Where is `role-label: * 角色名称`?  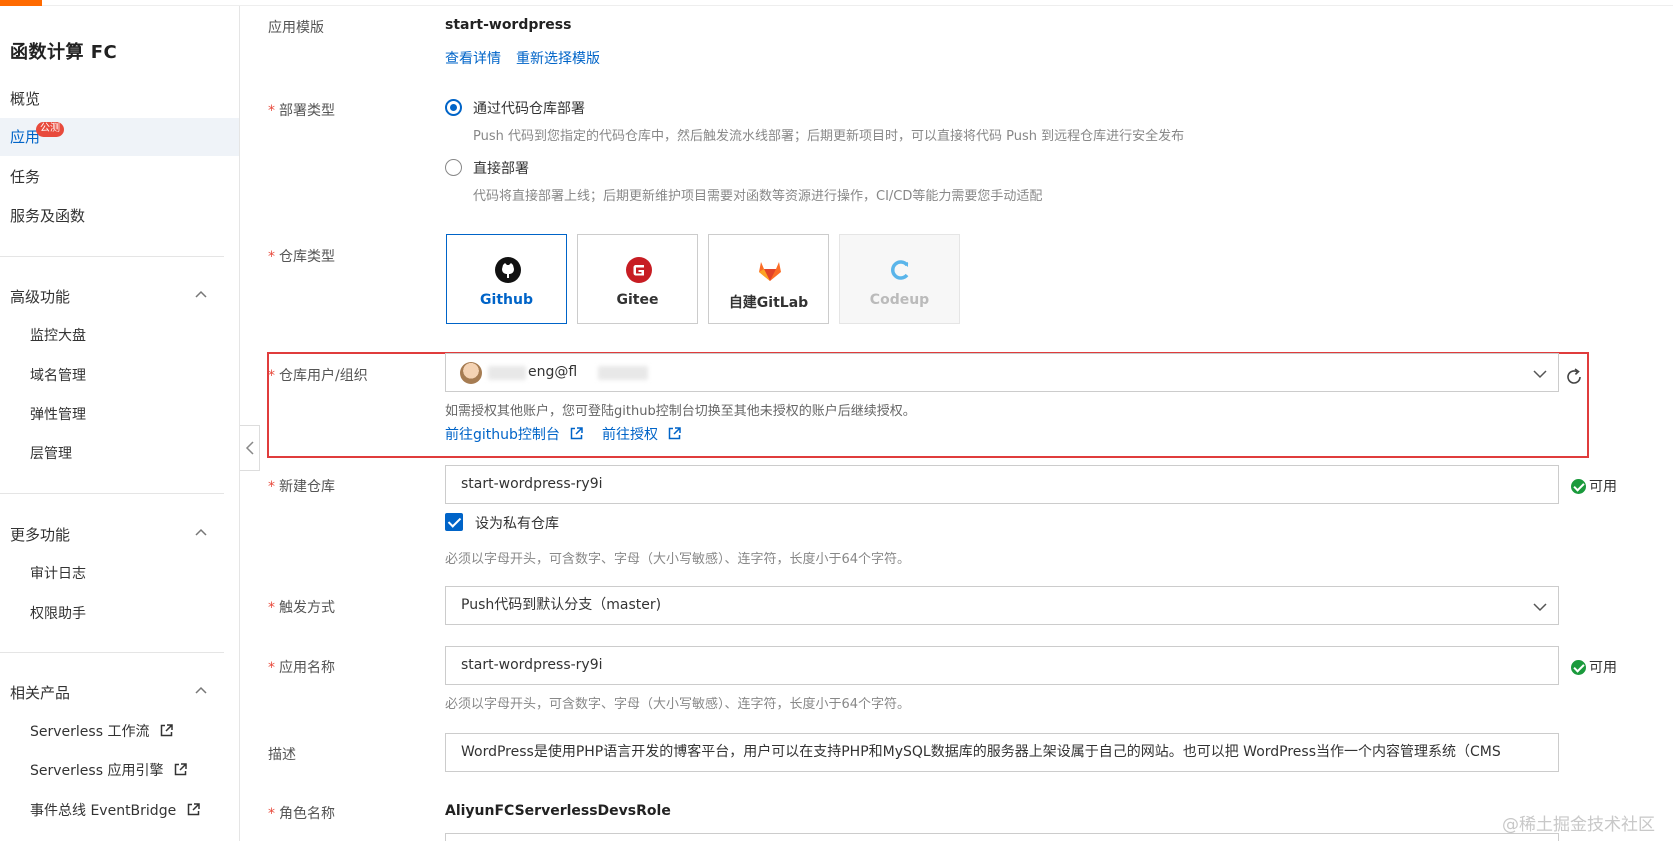
role-label: * 角色名称 is located at coordinates (301, 814).